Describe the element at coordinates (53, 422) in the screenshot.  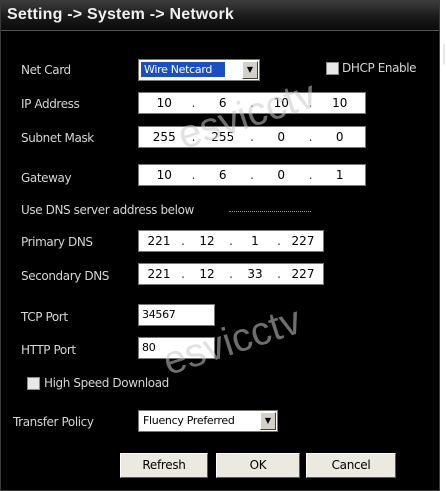
I see `transfer-policy-label: Transfer Policy` at that location.